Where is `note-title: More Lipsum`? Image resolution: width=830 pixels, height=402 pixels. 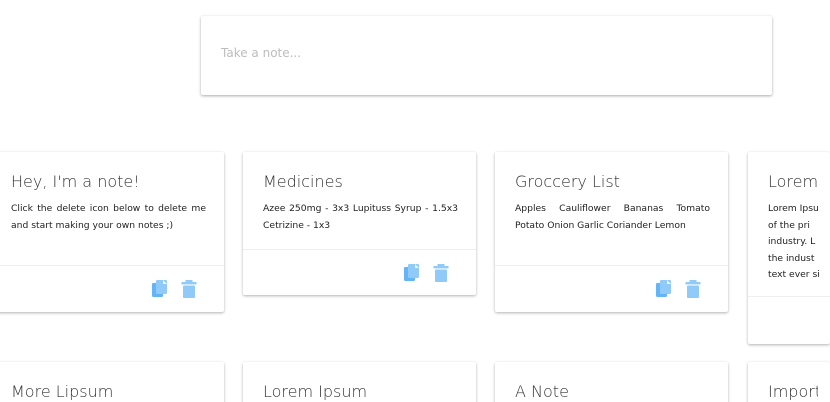
note-title: More Lipsum is located at coordinates (62, 391).